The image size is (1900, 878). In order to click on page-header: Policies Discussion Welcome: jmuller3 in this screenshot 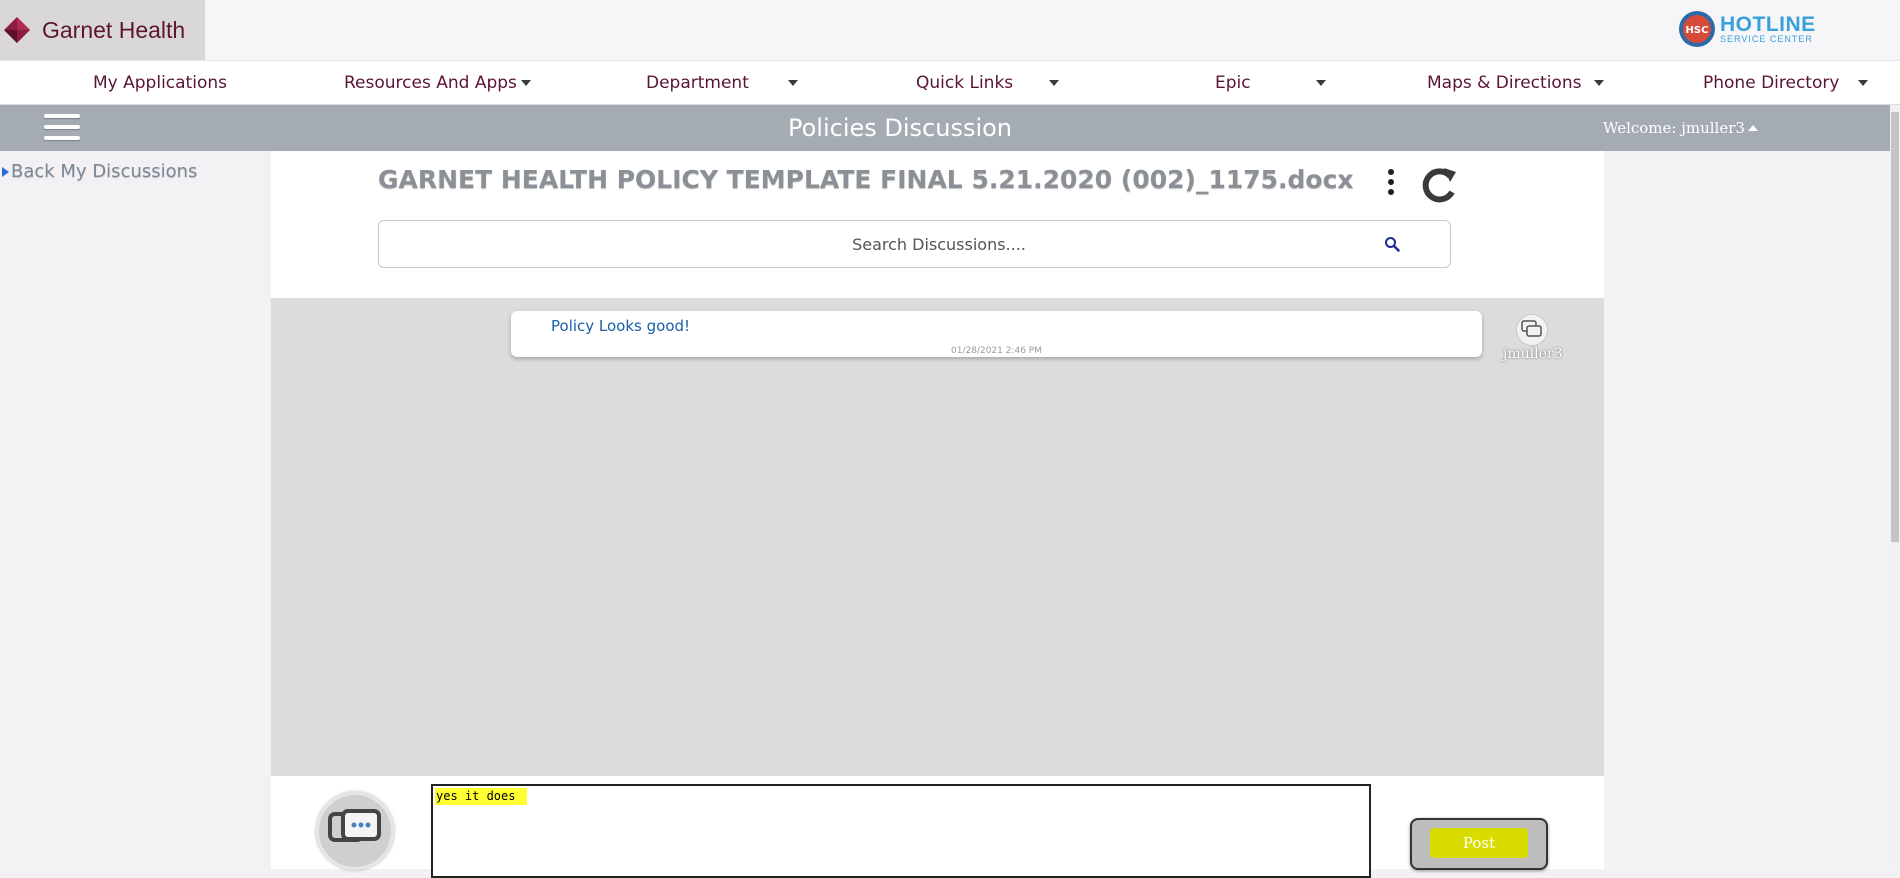, I will do `click(945, 128)`.